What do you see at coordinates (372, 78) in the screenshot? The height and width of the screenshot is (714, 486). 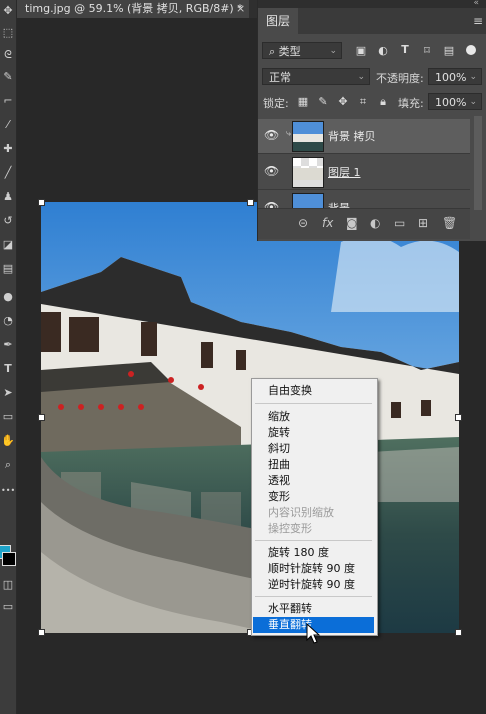 I see `blend-row: 正常 ⌄ 不透明度: 100% ⌄` at bounding box center [372, 78].